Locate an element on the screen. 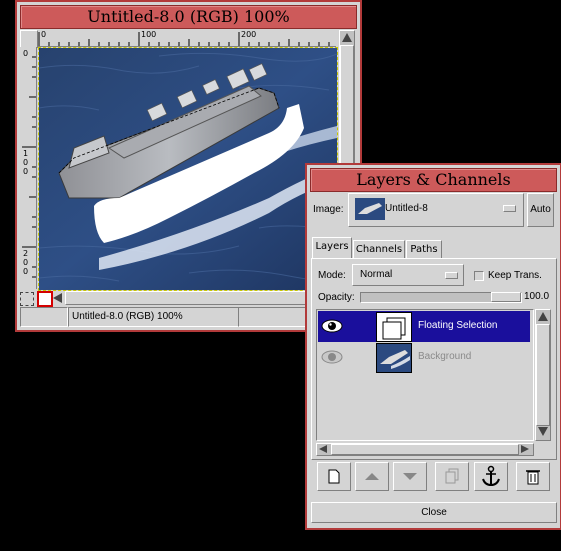  tab-paths: Paths is located at coordinates (424, 250).